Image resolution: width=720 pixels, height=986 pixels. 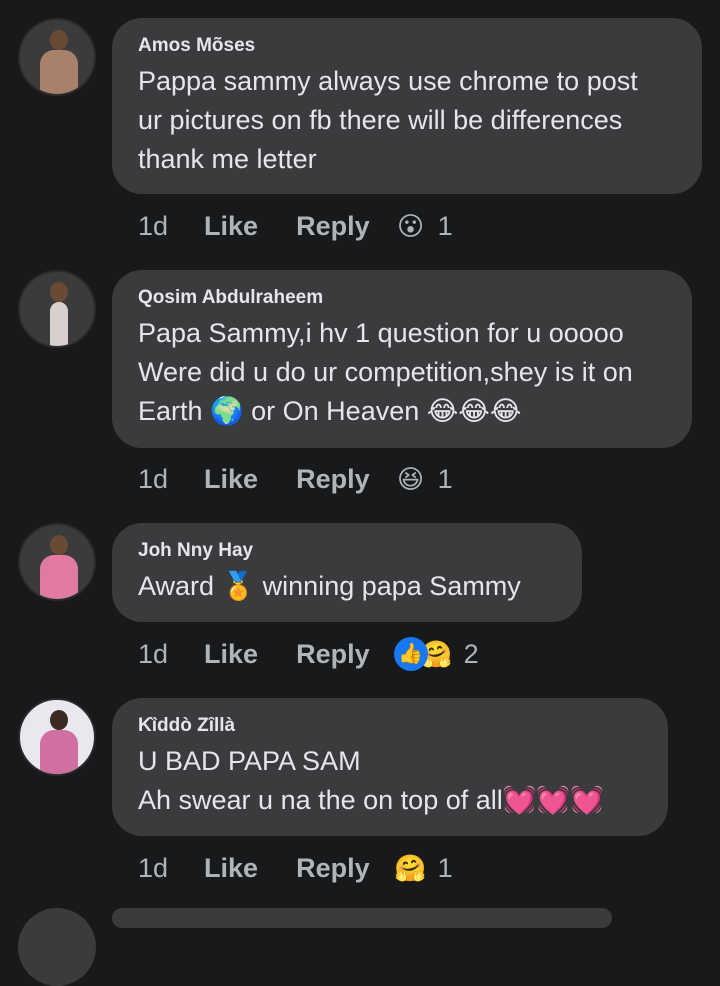 What do you see at coordinates (347, 551) in the screenshot?
I see `comment-author: Joh Nny Hay` at bounding box center [347, 551].